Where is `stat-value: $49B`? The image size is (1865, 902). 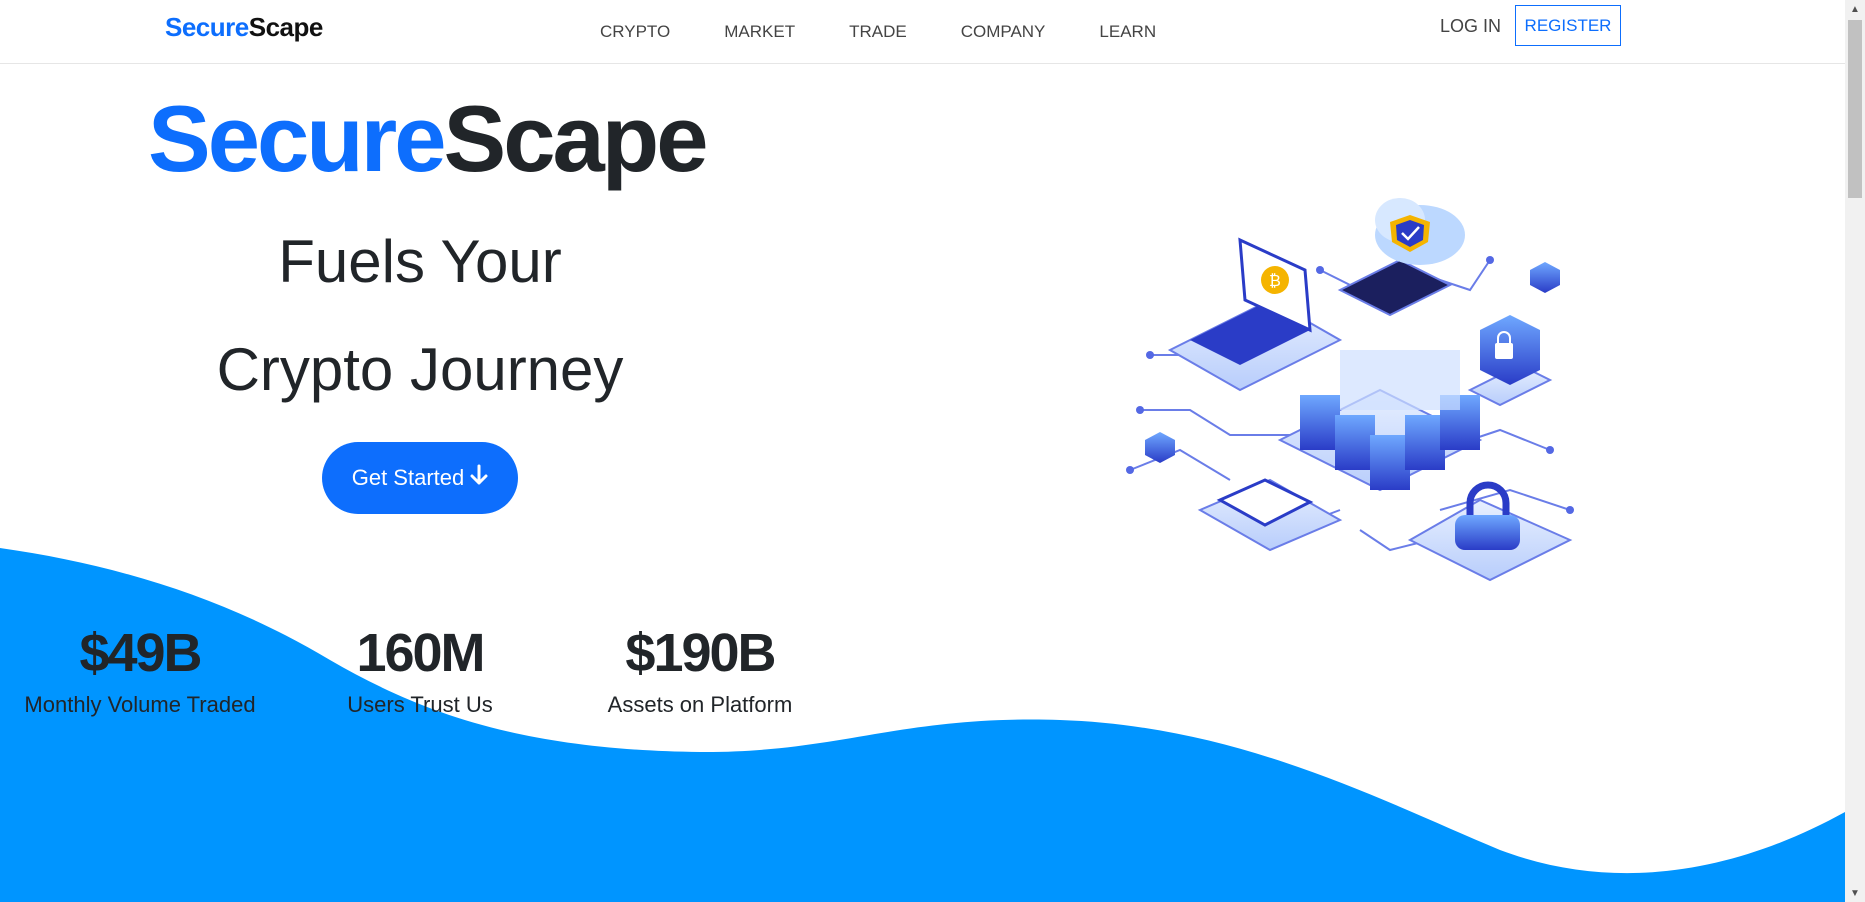 stat-value: $49B is located at coordinates (140, 653).